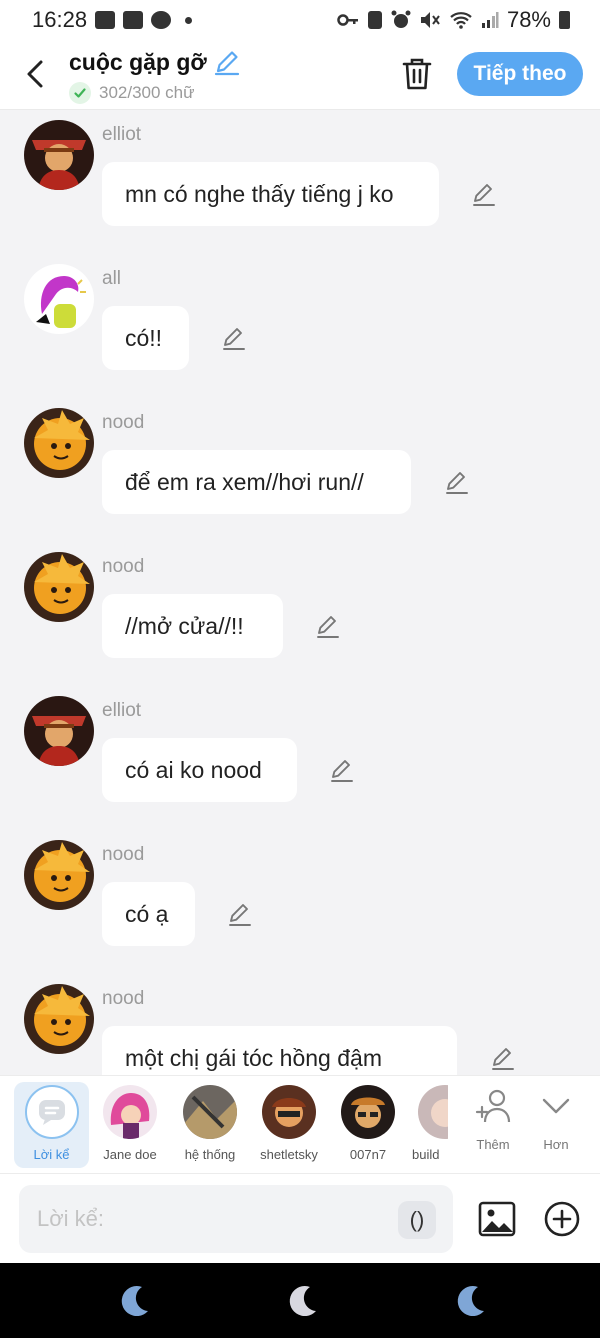  Describe the element at coordinates (374, 20) in the screenshot. I see `nfc-icon` at that location.